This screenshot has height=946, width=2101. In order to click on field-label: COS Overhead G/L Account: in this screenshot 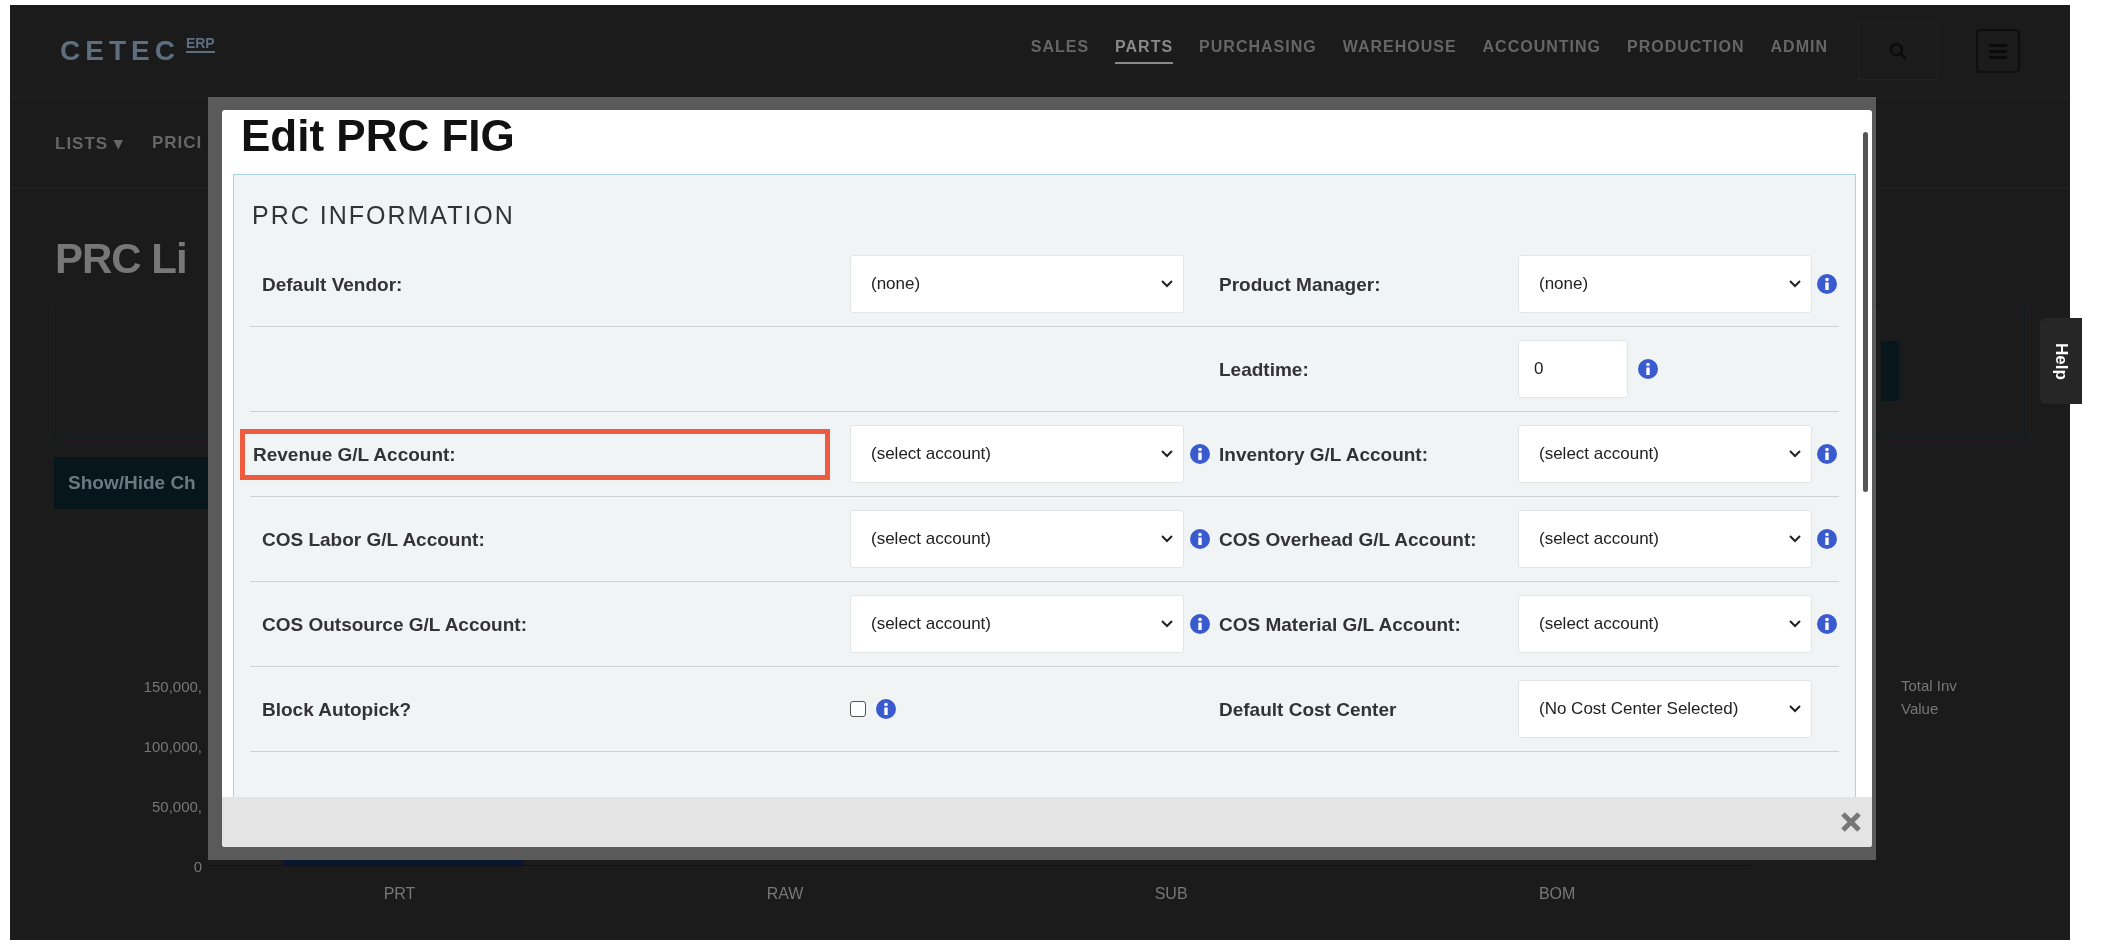, I will do `click(1348, 539)`.